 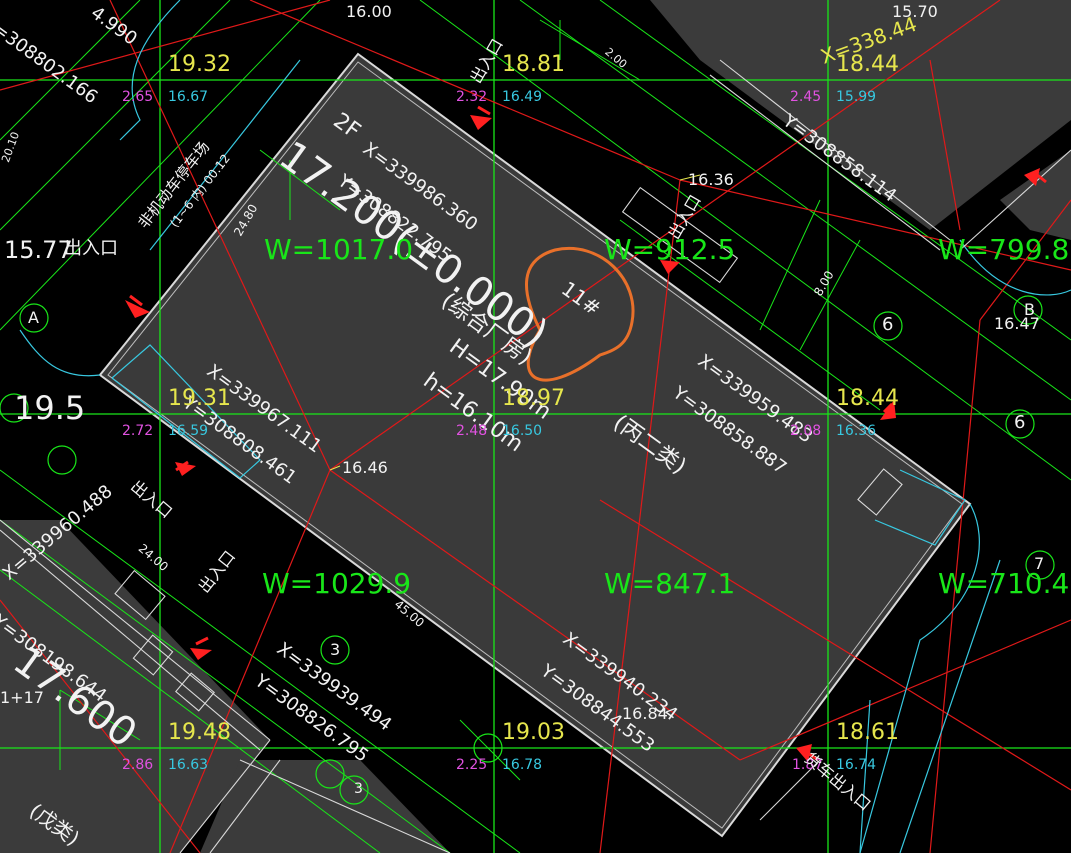 I want to click on point-elev-8: 19.5, so click(x=50, y=408).